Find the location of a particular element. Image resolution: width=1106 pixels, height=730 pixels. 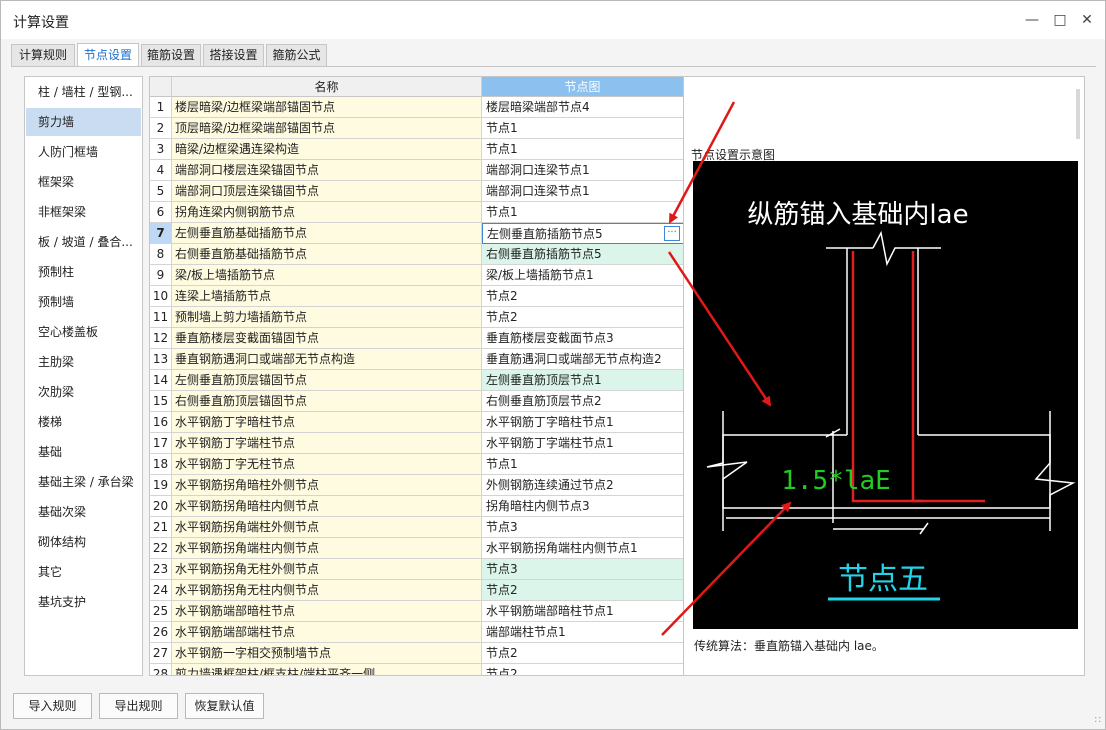

table-row: 26 水平钢筋端部端柱节点 端部端柱节点1 is located at coordinates (416, 632).